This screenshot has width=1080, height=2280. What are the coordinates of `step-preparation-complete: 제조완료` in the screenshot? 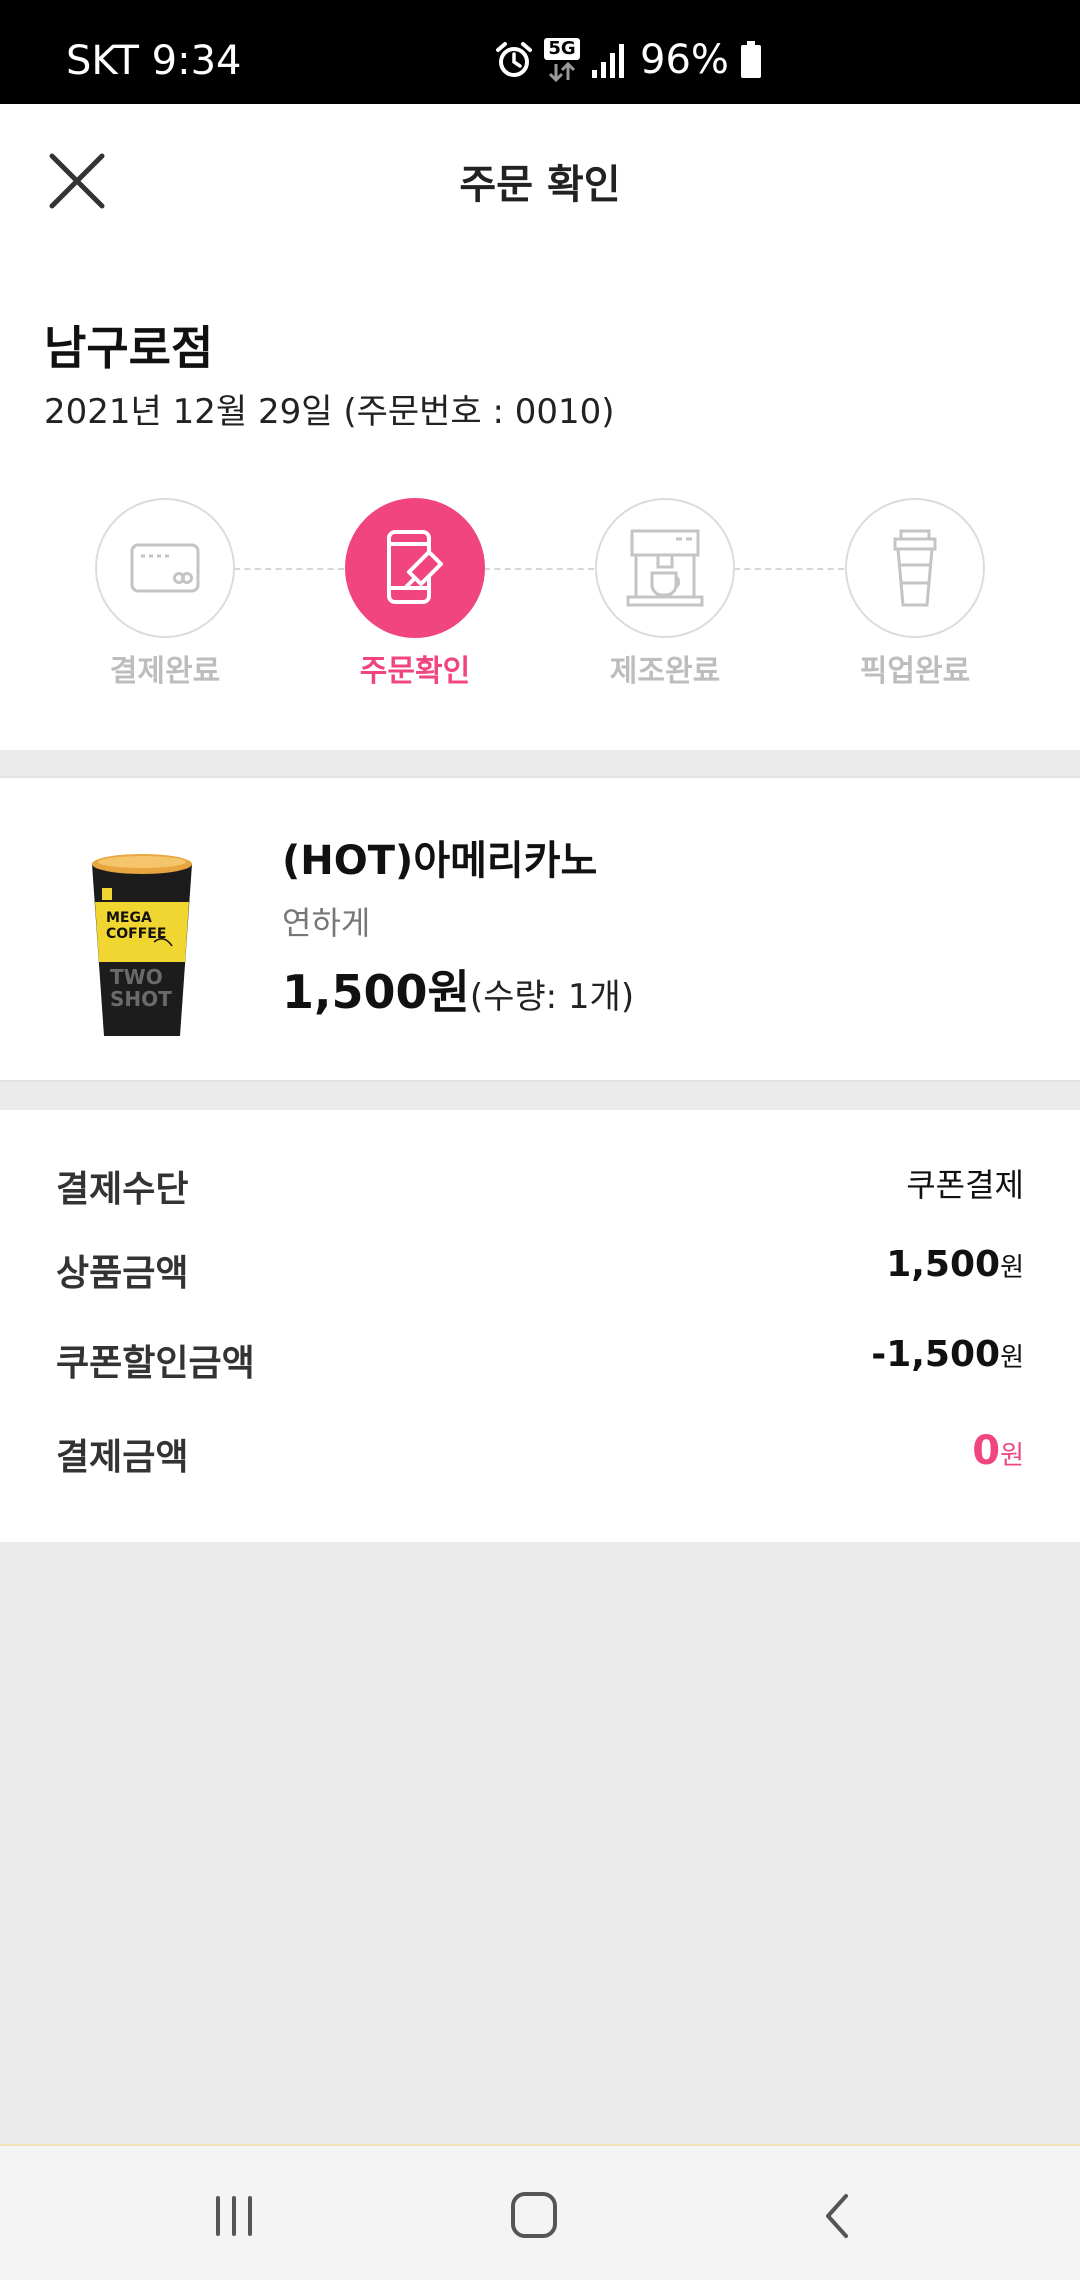 It's located at (665, 594).